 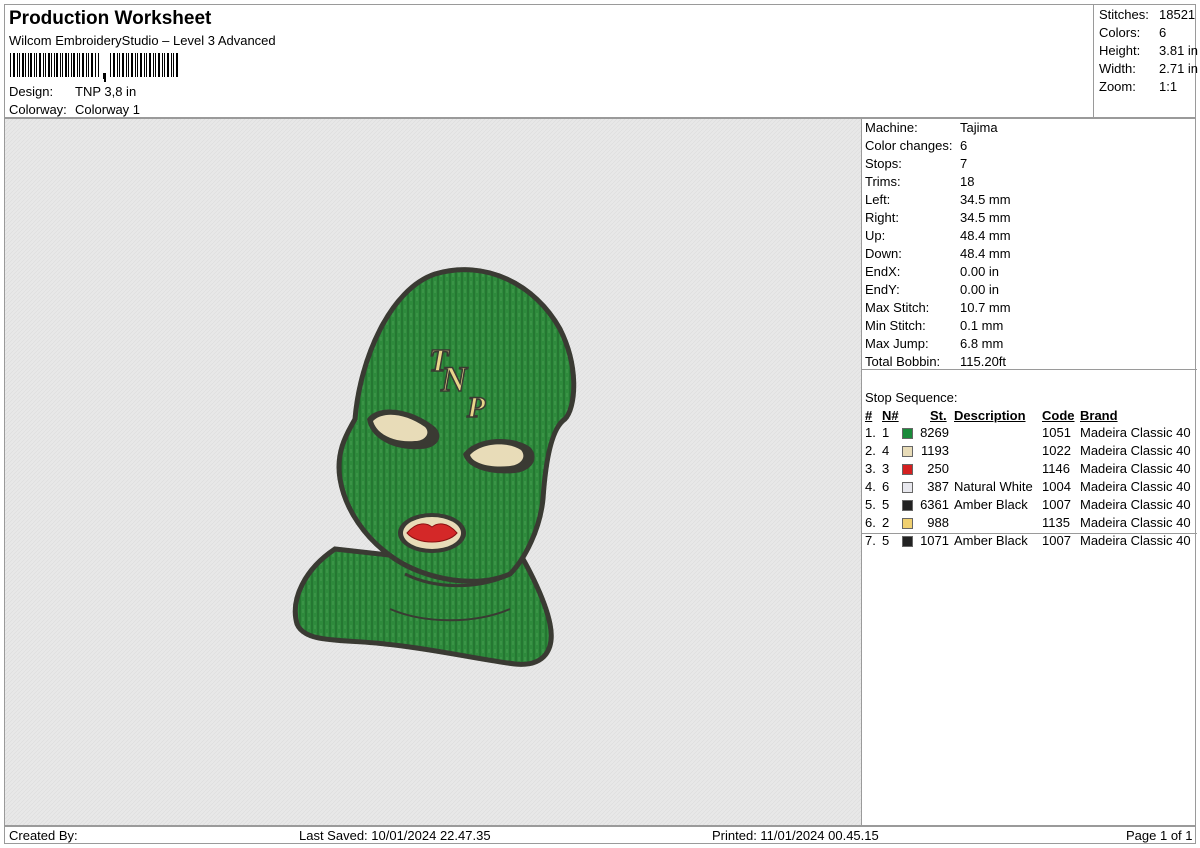 What do you see at coordinates (476, 407) in the screenshot?
I see `monogram-p: P` at bounding box center [476, 407].